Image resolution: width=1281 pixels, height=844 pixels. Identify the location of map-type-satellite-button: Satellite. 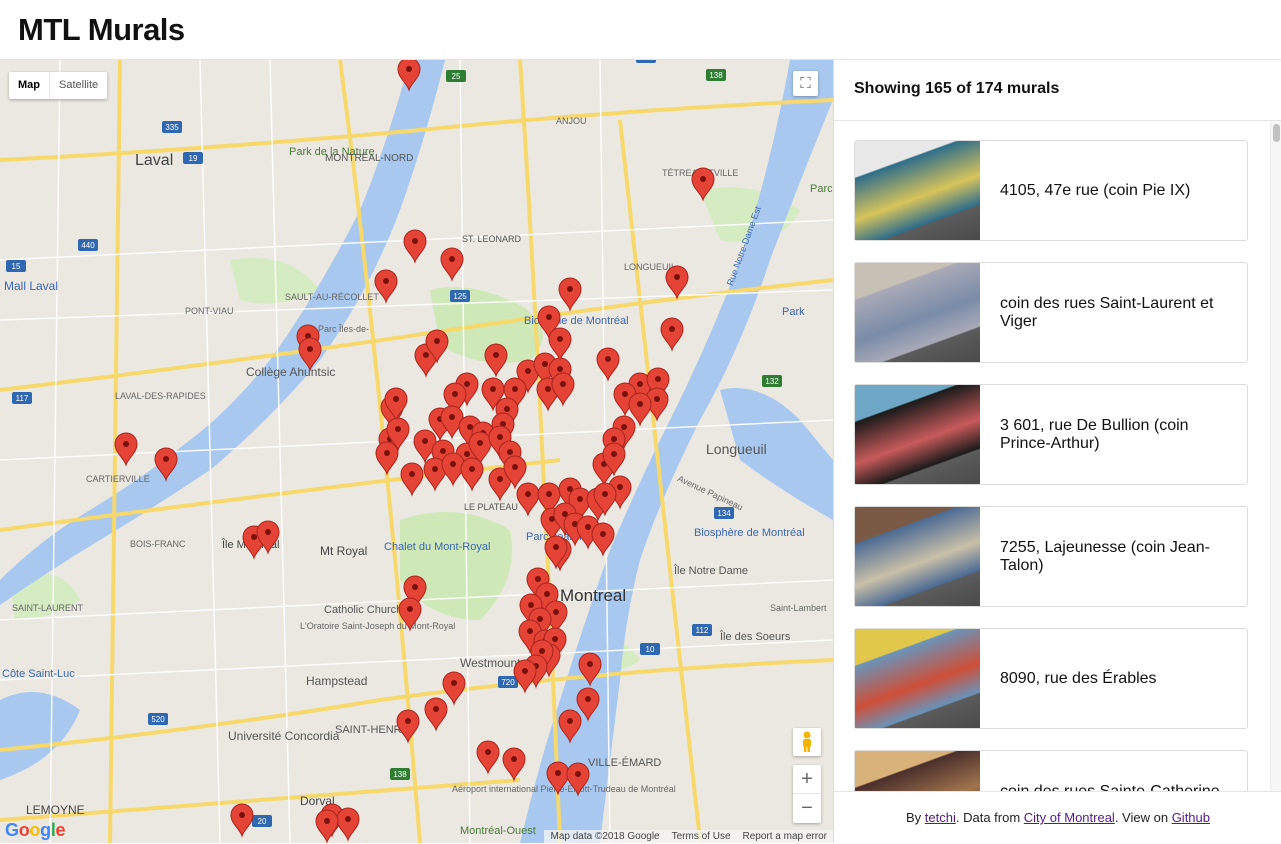
(78, 85).